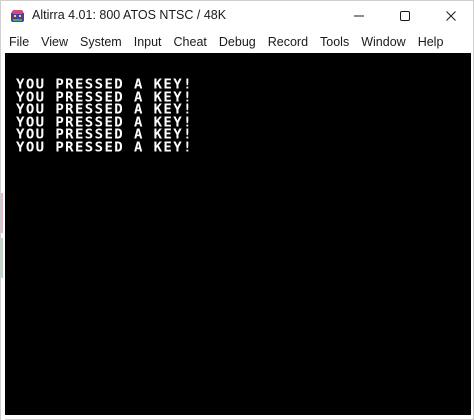 Image resolution: width=474 pixels, height=420 pixels. What do you see at coordinates (288, 42) in the screenshot?
I see `menu-record: Record` at bounding box center [288, 42].